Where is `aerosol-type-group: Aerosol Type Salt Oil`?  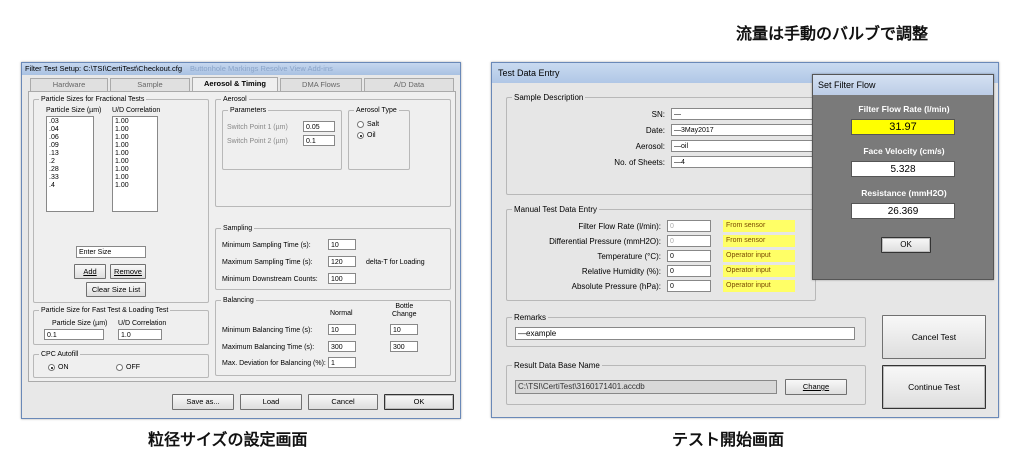
aerosol-type-group: Aerosol Type Salt Oil is located at coordinates (379, 138).